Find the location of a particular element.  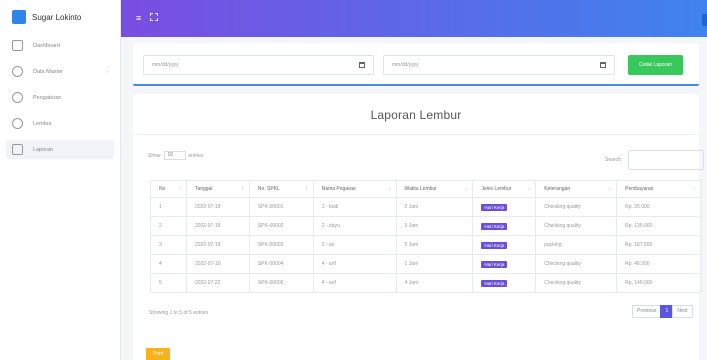

entries-length: Show 10 entries is located at coordinates (176, 155).